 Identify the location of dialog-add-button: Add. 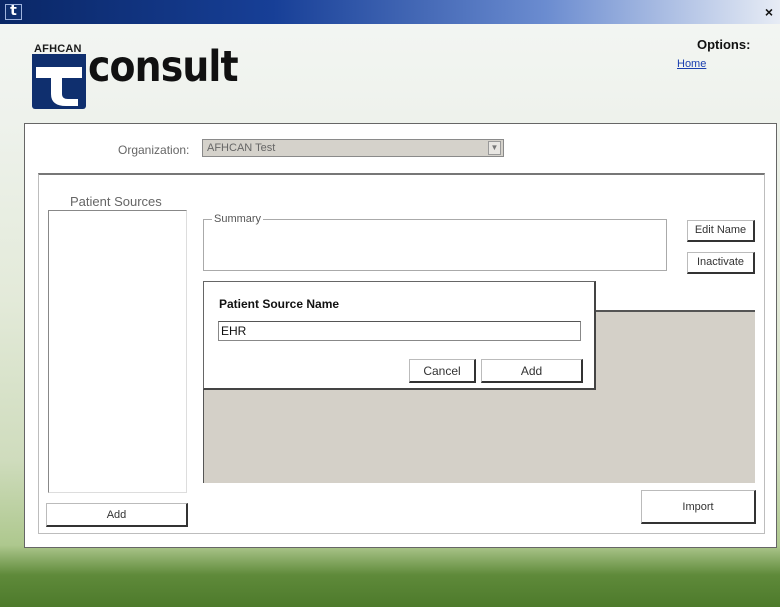
(532, 371).